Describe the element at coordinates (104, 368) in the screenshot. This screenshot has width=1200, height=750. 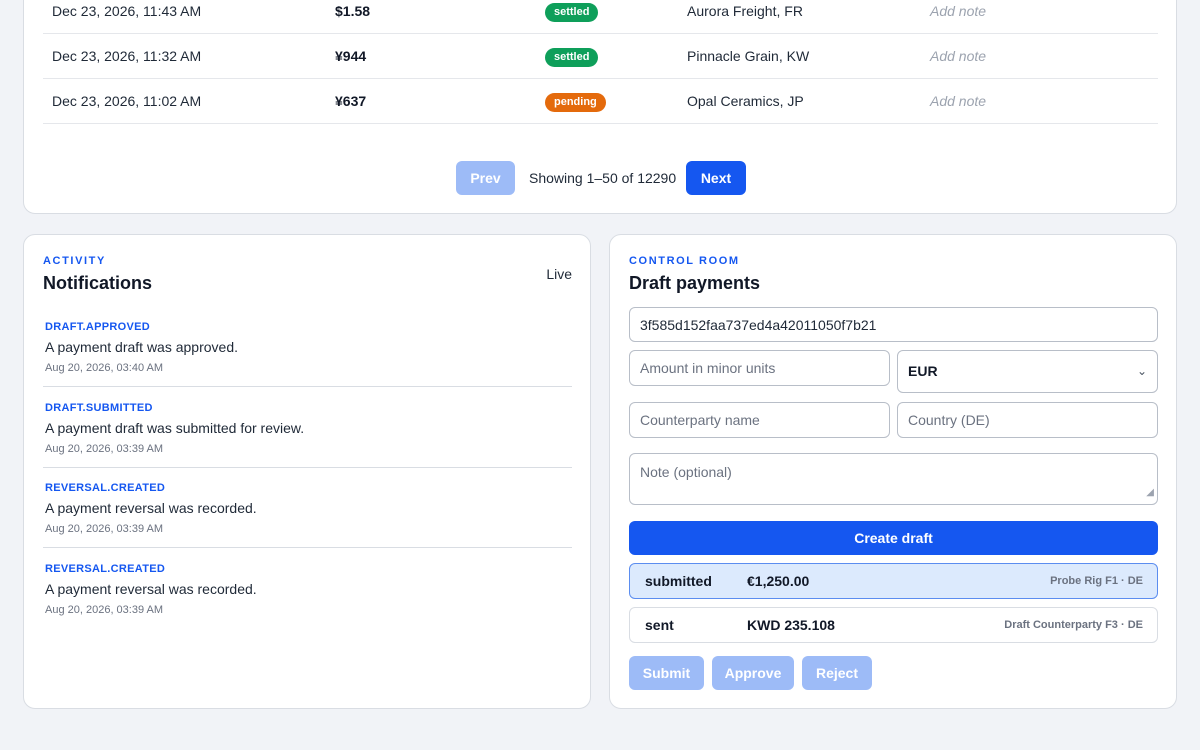
I see `notification-time: Aug 20, 2026, 03:40 AM` at that location.